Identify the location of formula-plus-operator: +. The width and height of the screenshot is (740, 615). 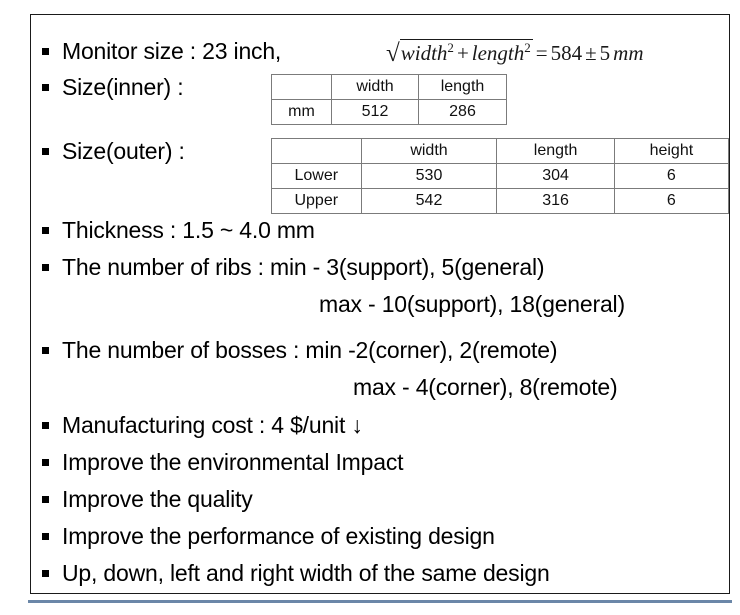
(462, 53).